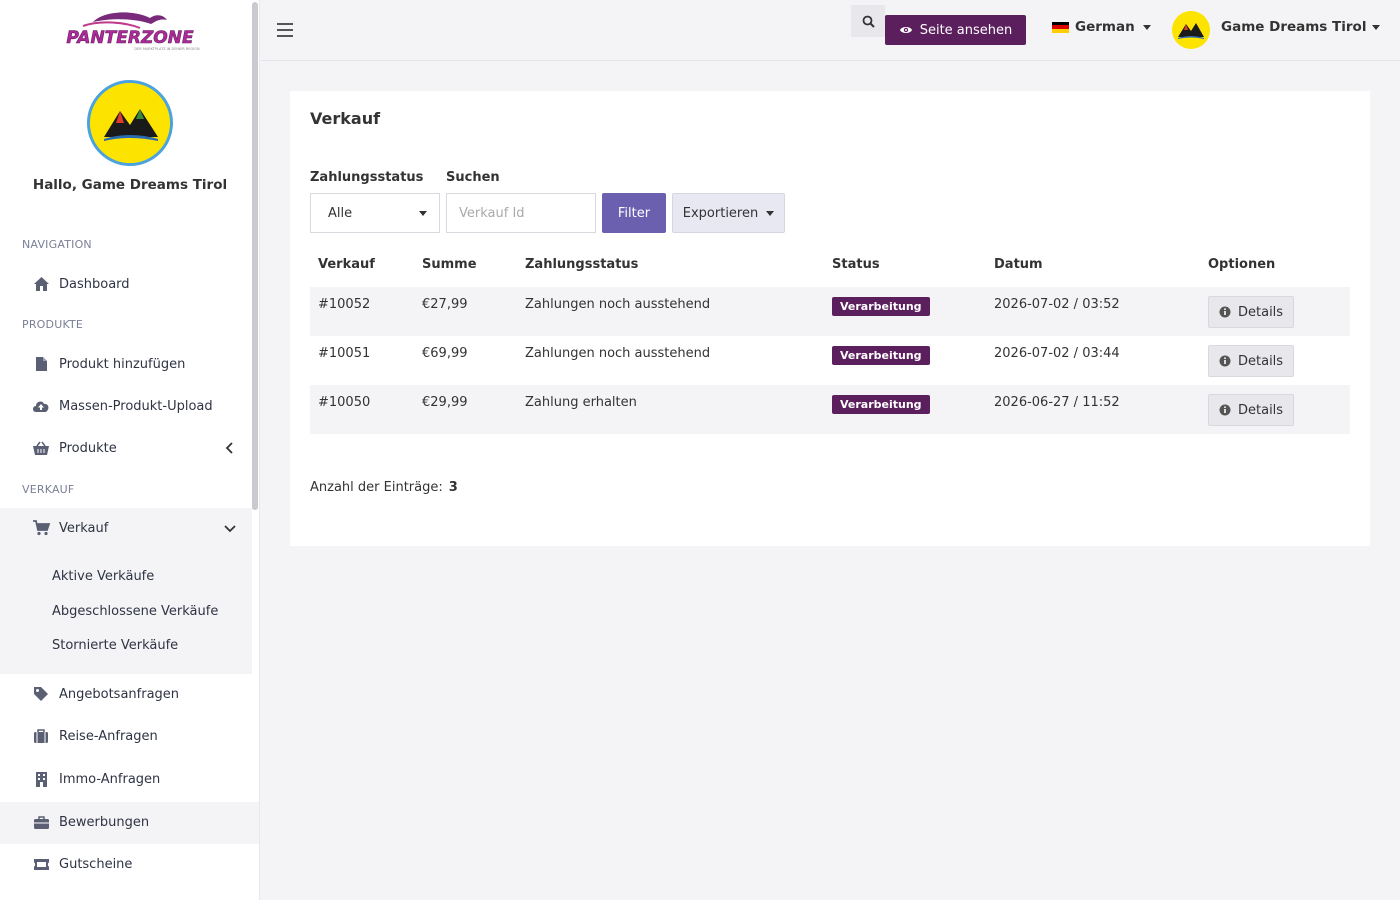 The height and width of the screenshot is (900, 1400). Describe the element at coordinates (135, 611) in the screenshot. I see `sidebar-subitem-abgeschlossene-verkaeufe: Abgeschlossene Verkäufe` at that location.